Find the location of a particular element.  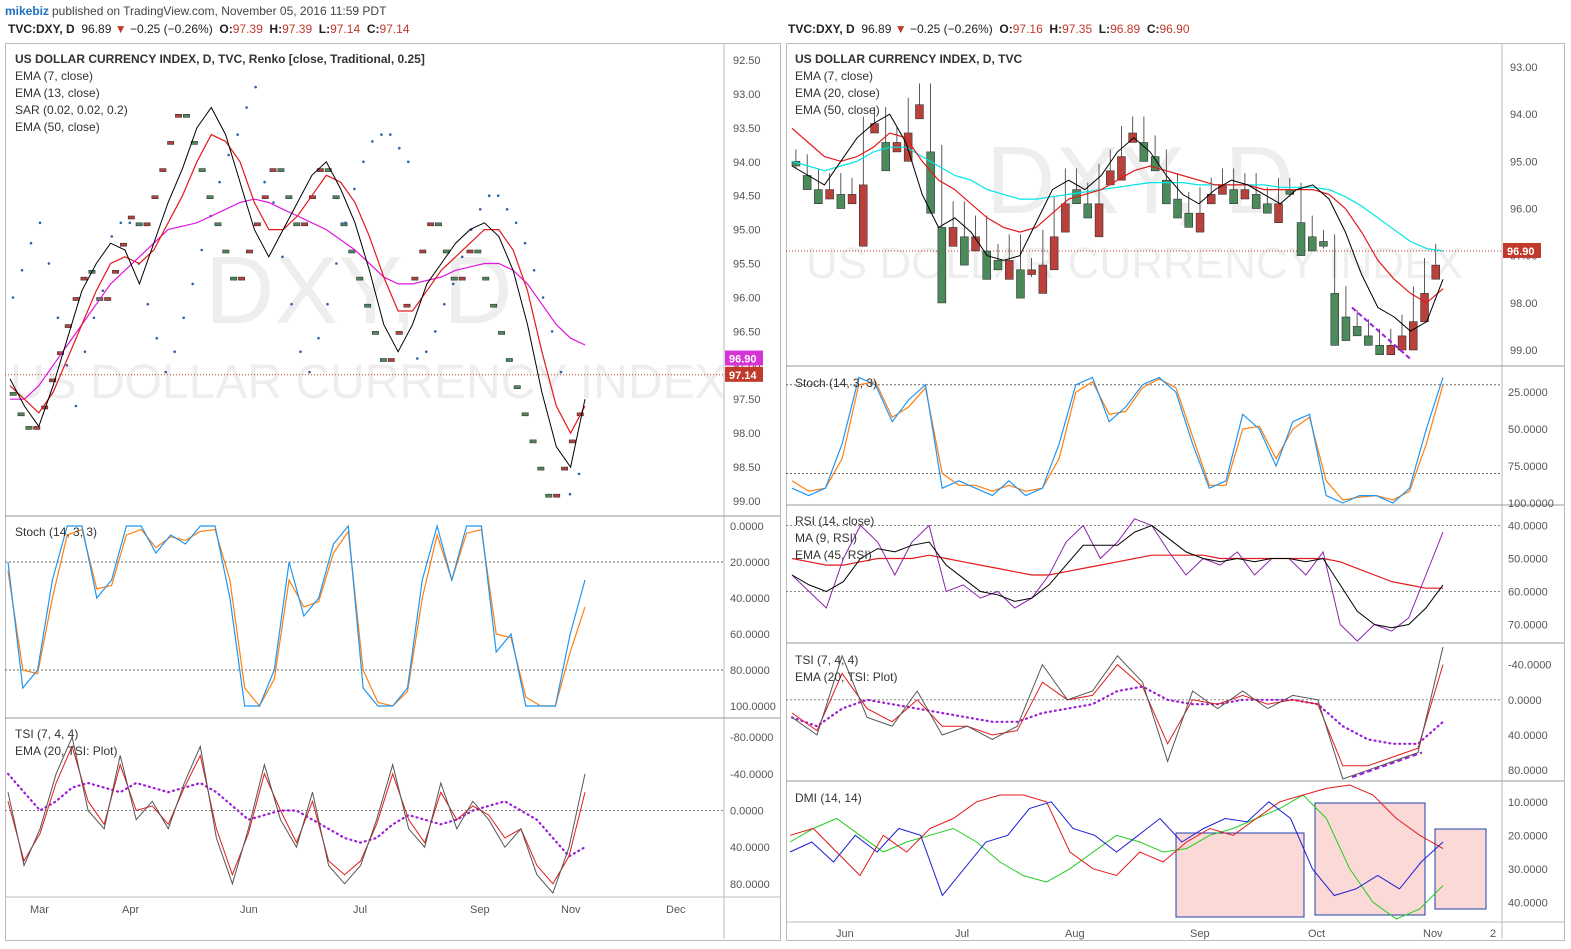

stoch-d-line is located at coordinates (296, 618).